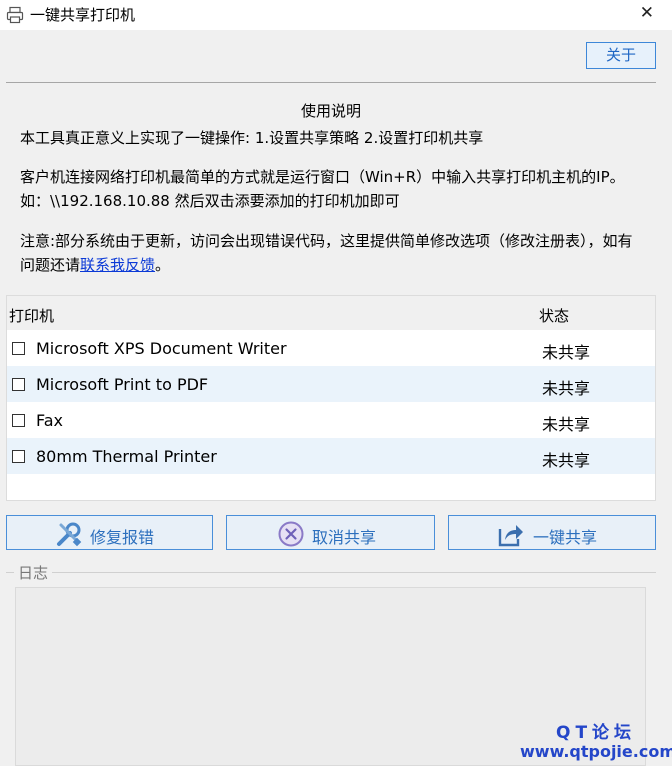 The width and height of the screenshot is (672, 766). What do you see at coordinates (565, 537) in the screenshot?
I see `one-click-share-button-label: 一键共享` at bounding box center [565, 537].